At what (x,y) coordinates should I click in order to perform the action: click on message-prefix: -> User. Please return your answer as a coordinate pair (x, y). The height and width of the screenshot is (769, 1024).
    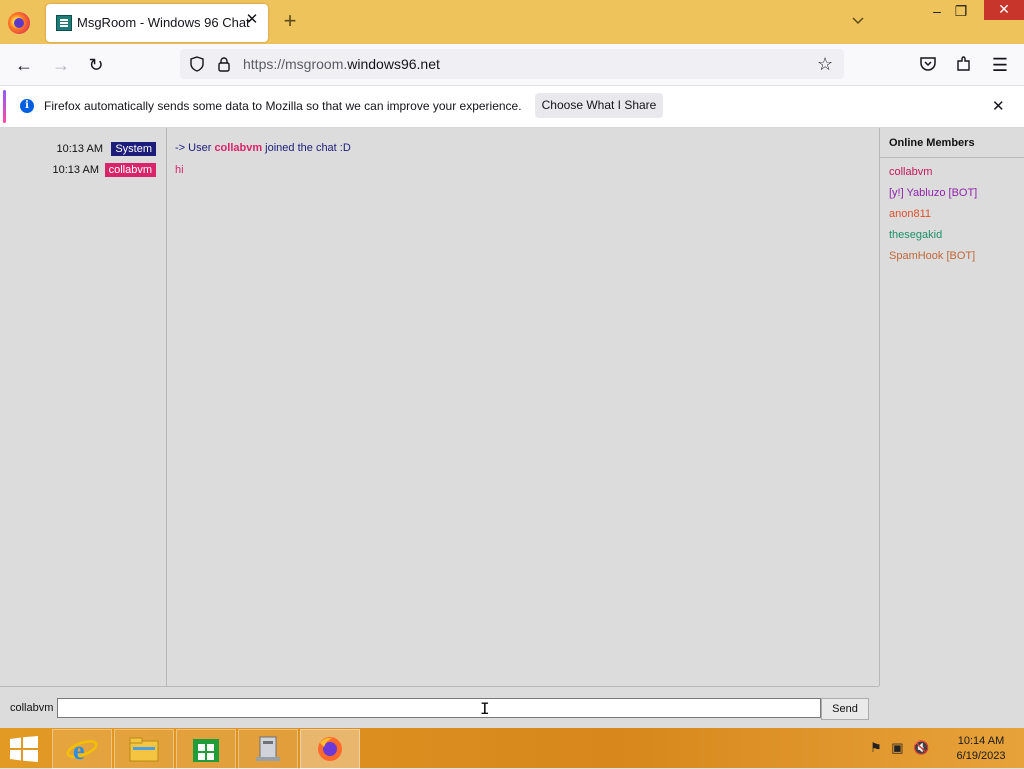
    Looking at the image, I should click on (195, 148).